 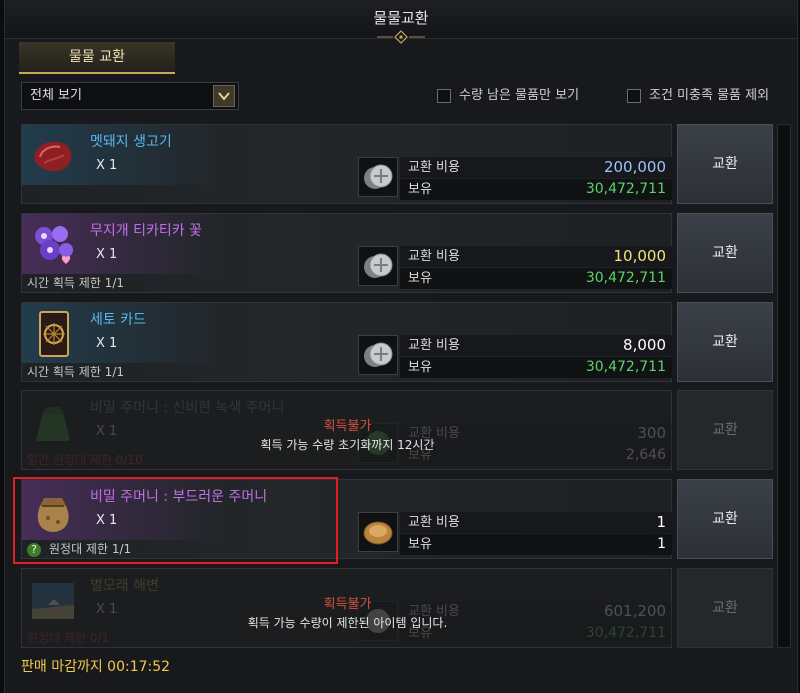 I want to click on checkbox-exclude-unmet: 조건 미충족 물품 제외, so click(x=698, y=96).